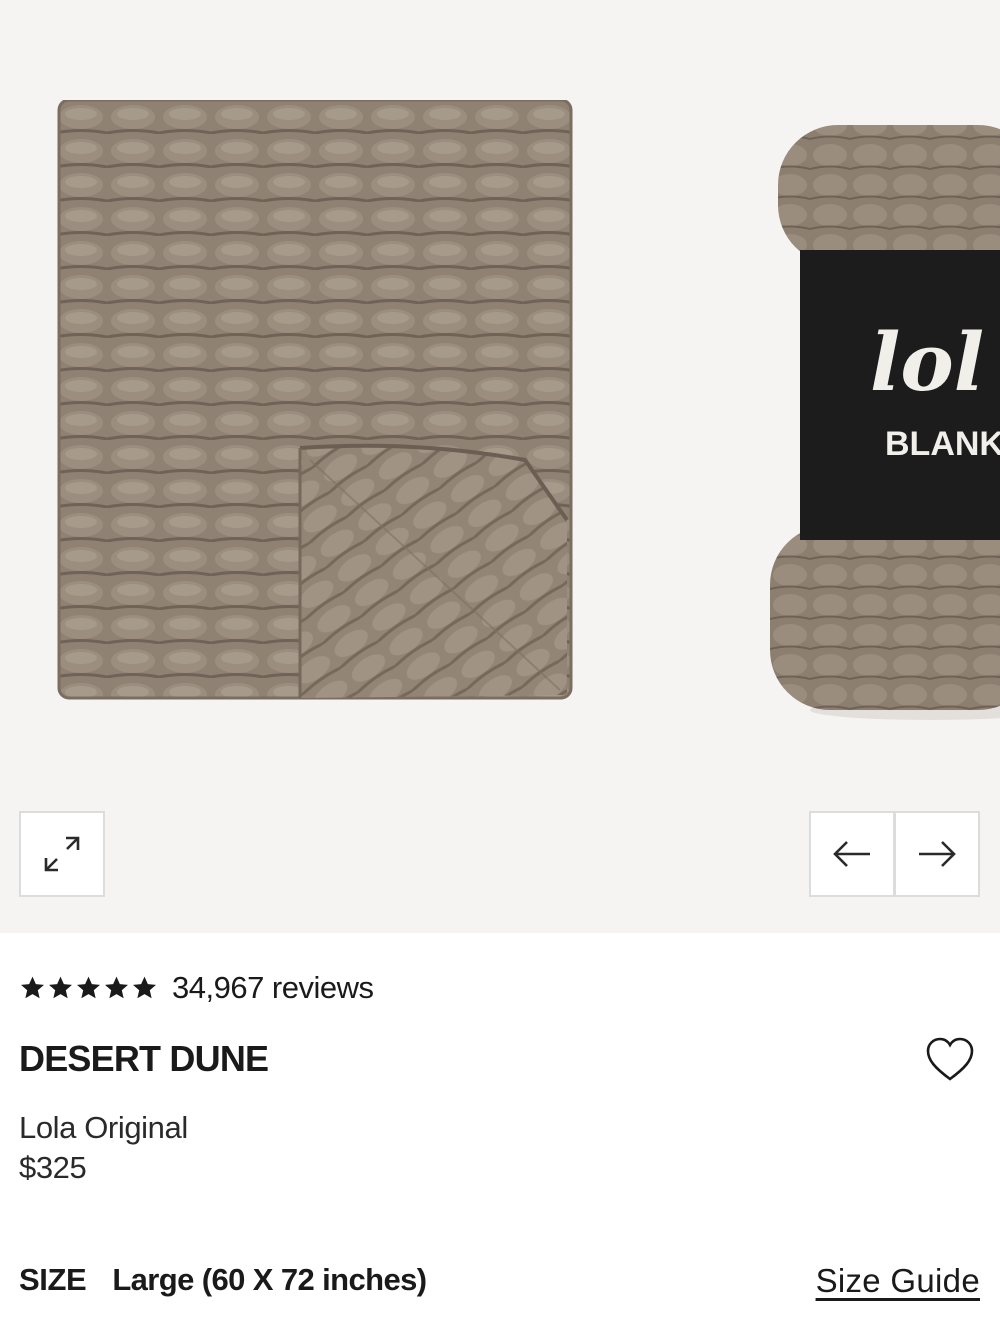 The image size is (1000, 1333). I want to click on rating-reviews: 34,967 reviews, so click(196, 988).